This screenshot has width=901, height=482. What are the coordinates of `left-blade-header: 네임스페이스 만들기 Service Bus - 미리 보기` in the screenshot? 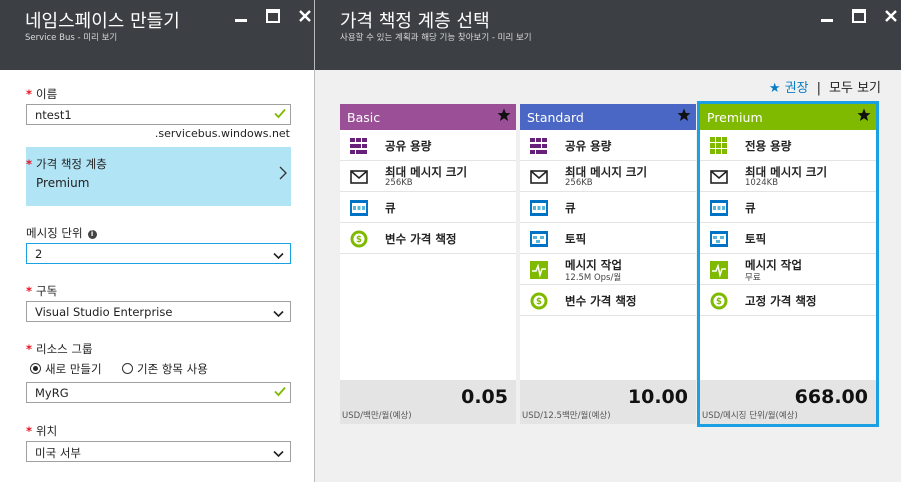 It's located at (157, 35).